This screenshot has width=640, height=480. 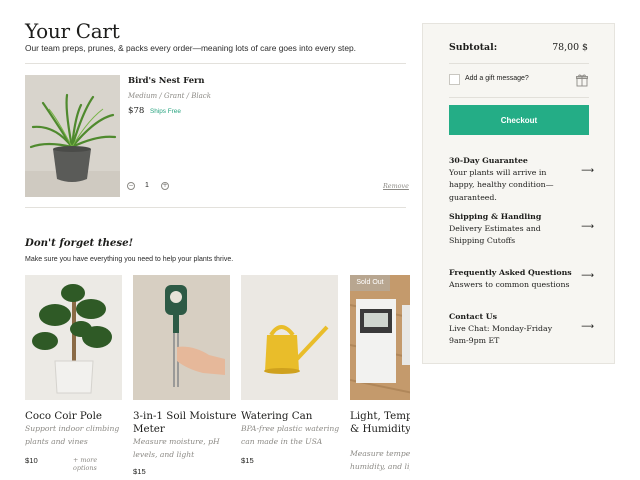 What do you see at coordinates (97, 464) in the screenshot?
I see `more-options-link: + more options` at bounding box center [97, 464].